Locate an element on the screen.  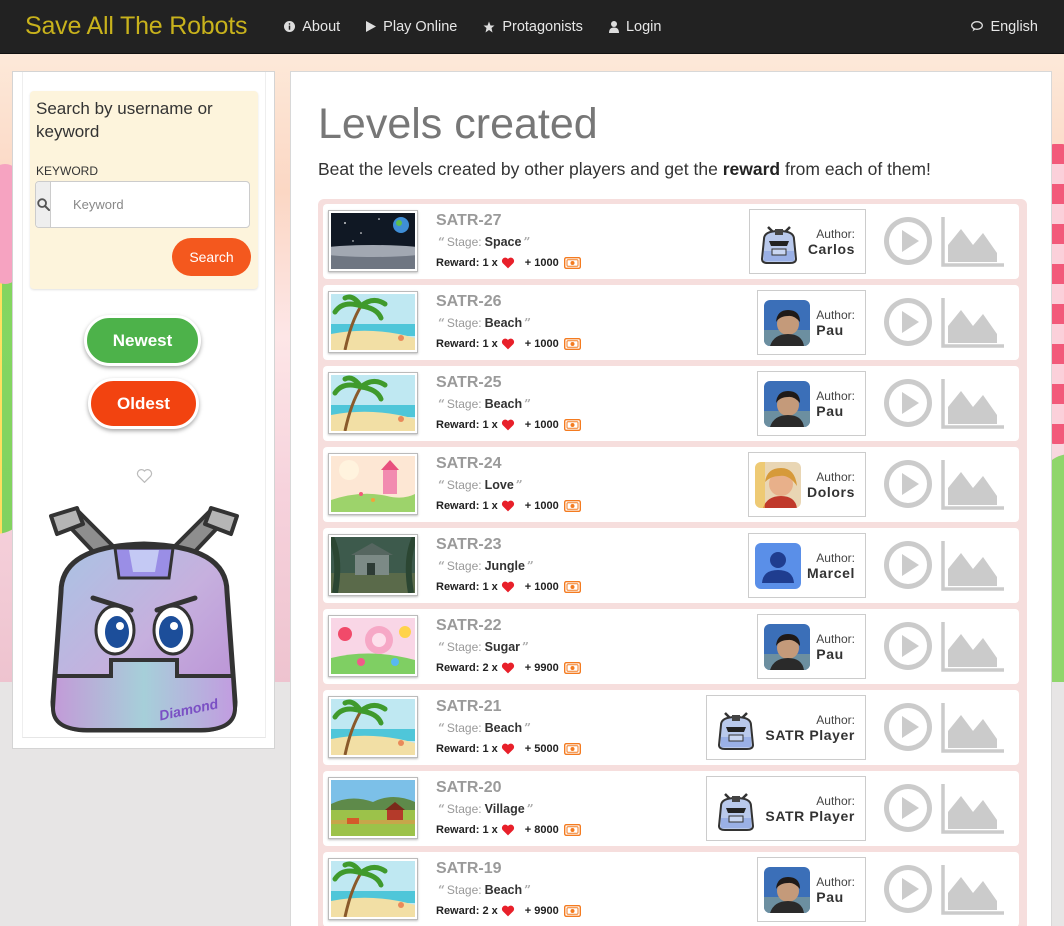
author-info: Author: Pau is located at coordinates (835, 323).